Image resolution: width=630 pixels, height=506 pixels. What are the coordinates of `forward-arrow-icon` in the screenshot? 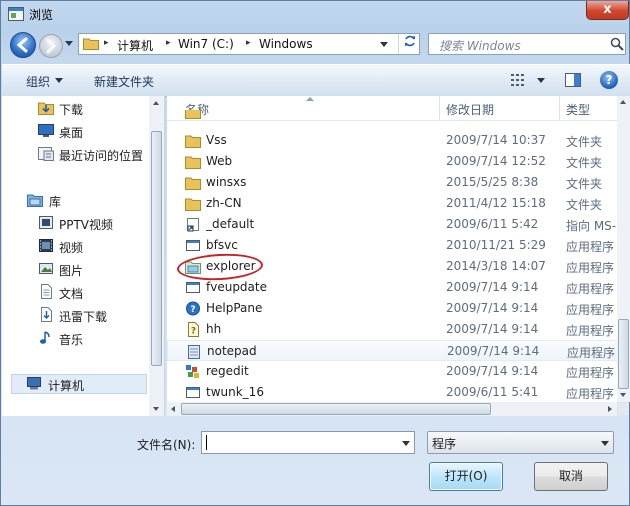 It's located at (51, 46).